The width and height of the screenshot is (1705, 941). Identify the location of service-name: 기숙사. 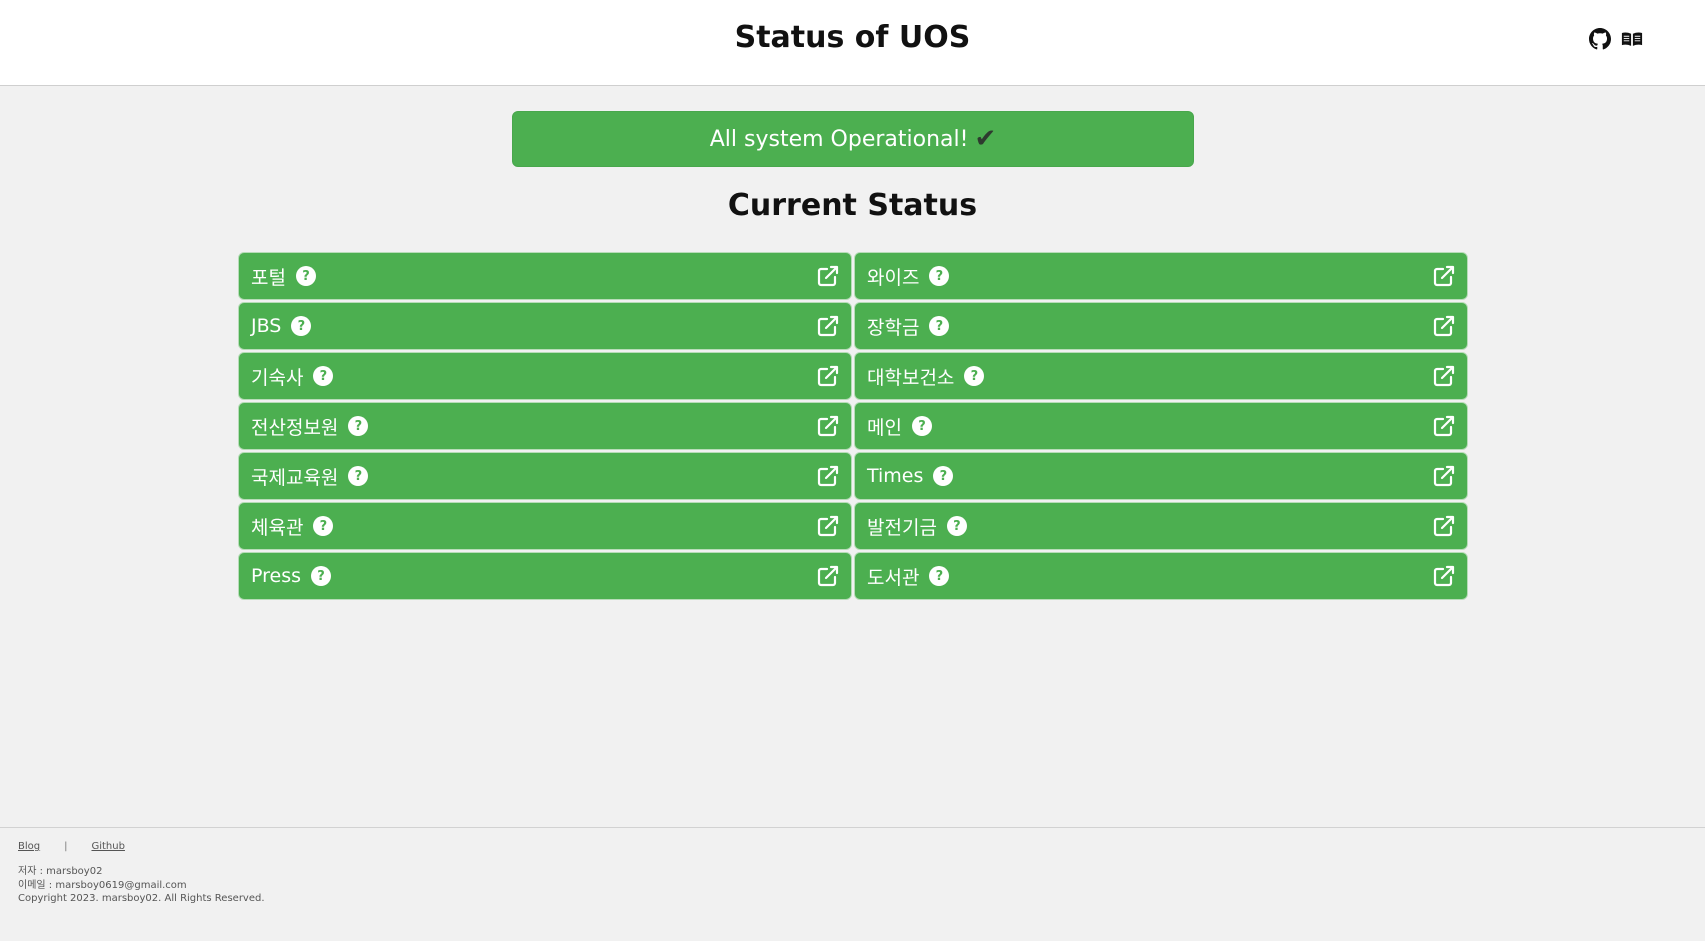
(277, 377).